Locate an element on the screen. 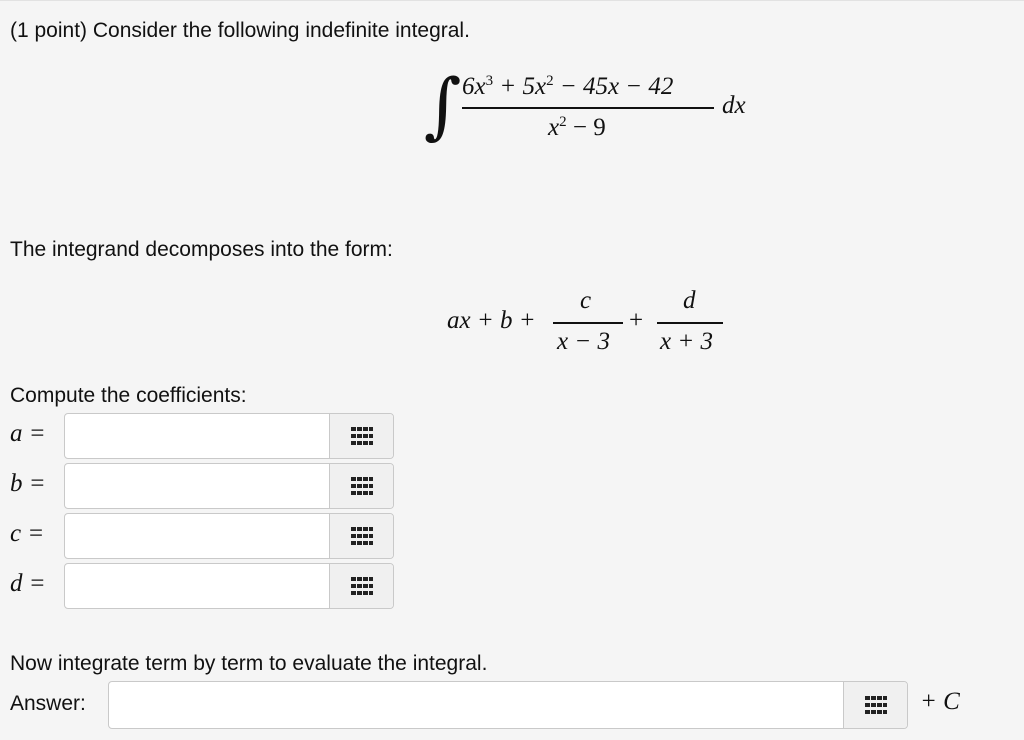 The image size is (1024, 740). coefficient-d-equation-button is located at coordinates (361, 586).